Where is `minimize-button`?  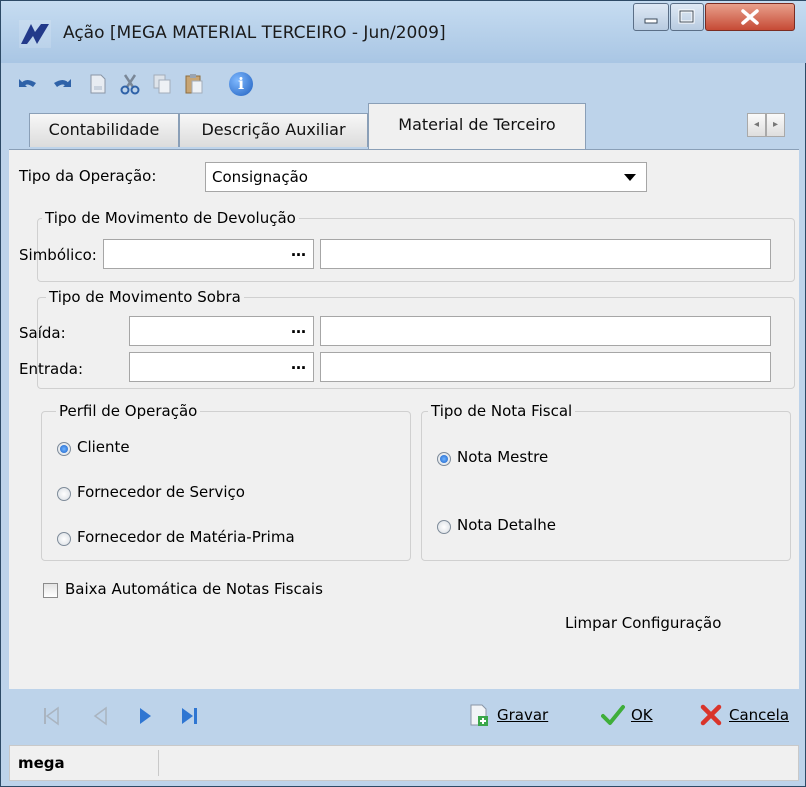 minimize-button is located at coordinates (651, 17).